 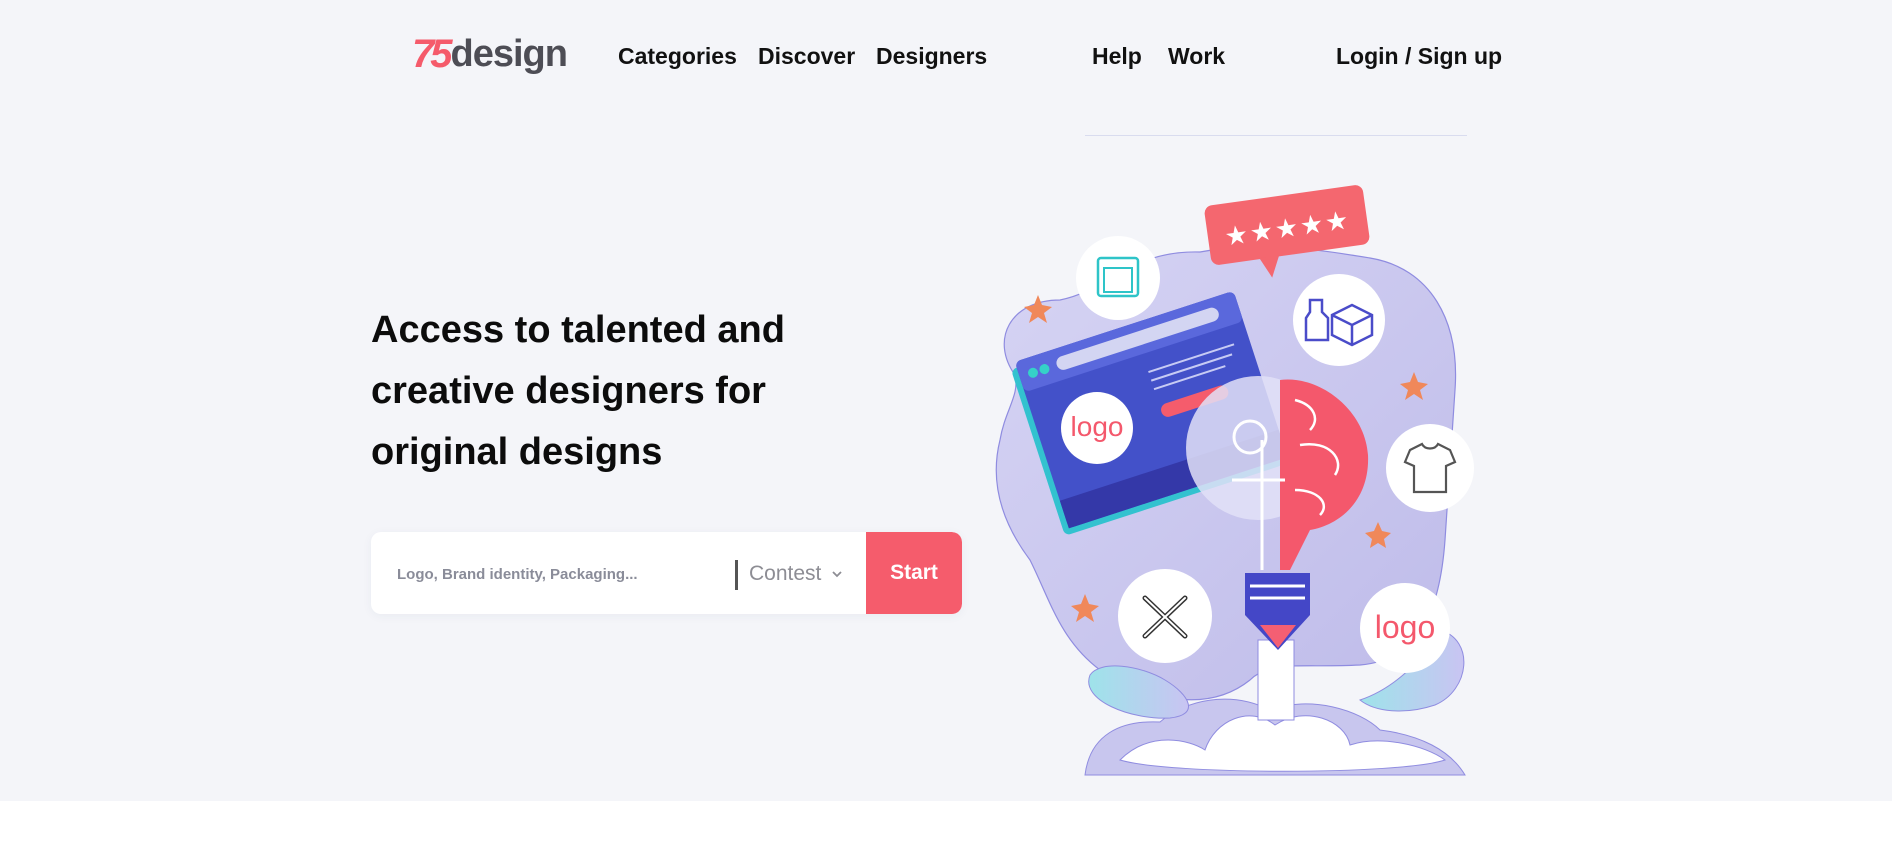 I want to click on contest-type-label: Contest, so click(x=785, y=573).